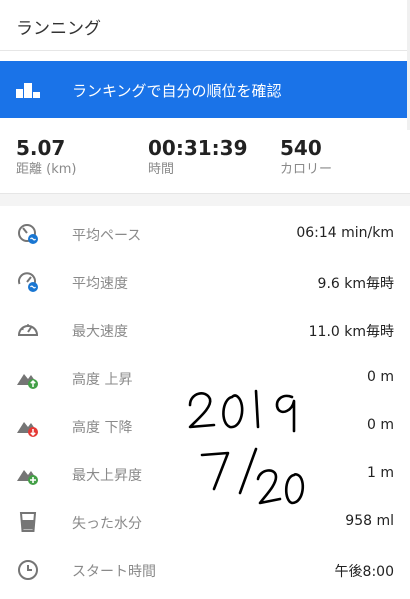 The image size is (410, 599). What do you see at coordinates (102, 380) in the screenshot?
I see `detail-label: 高度 上昇` at bounding box center [102, 380].